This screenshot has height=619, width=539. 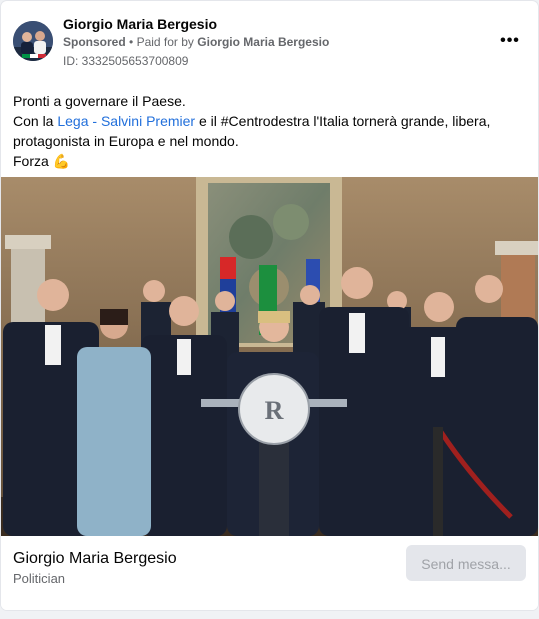 What do you see at coordinates (274, 410) in the screenshot?
I see `svg-text: R` at bounding box center [274, 410].